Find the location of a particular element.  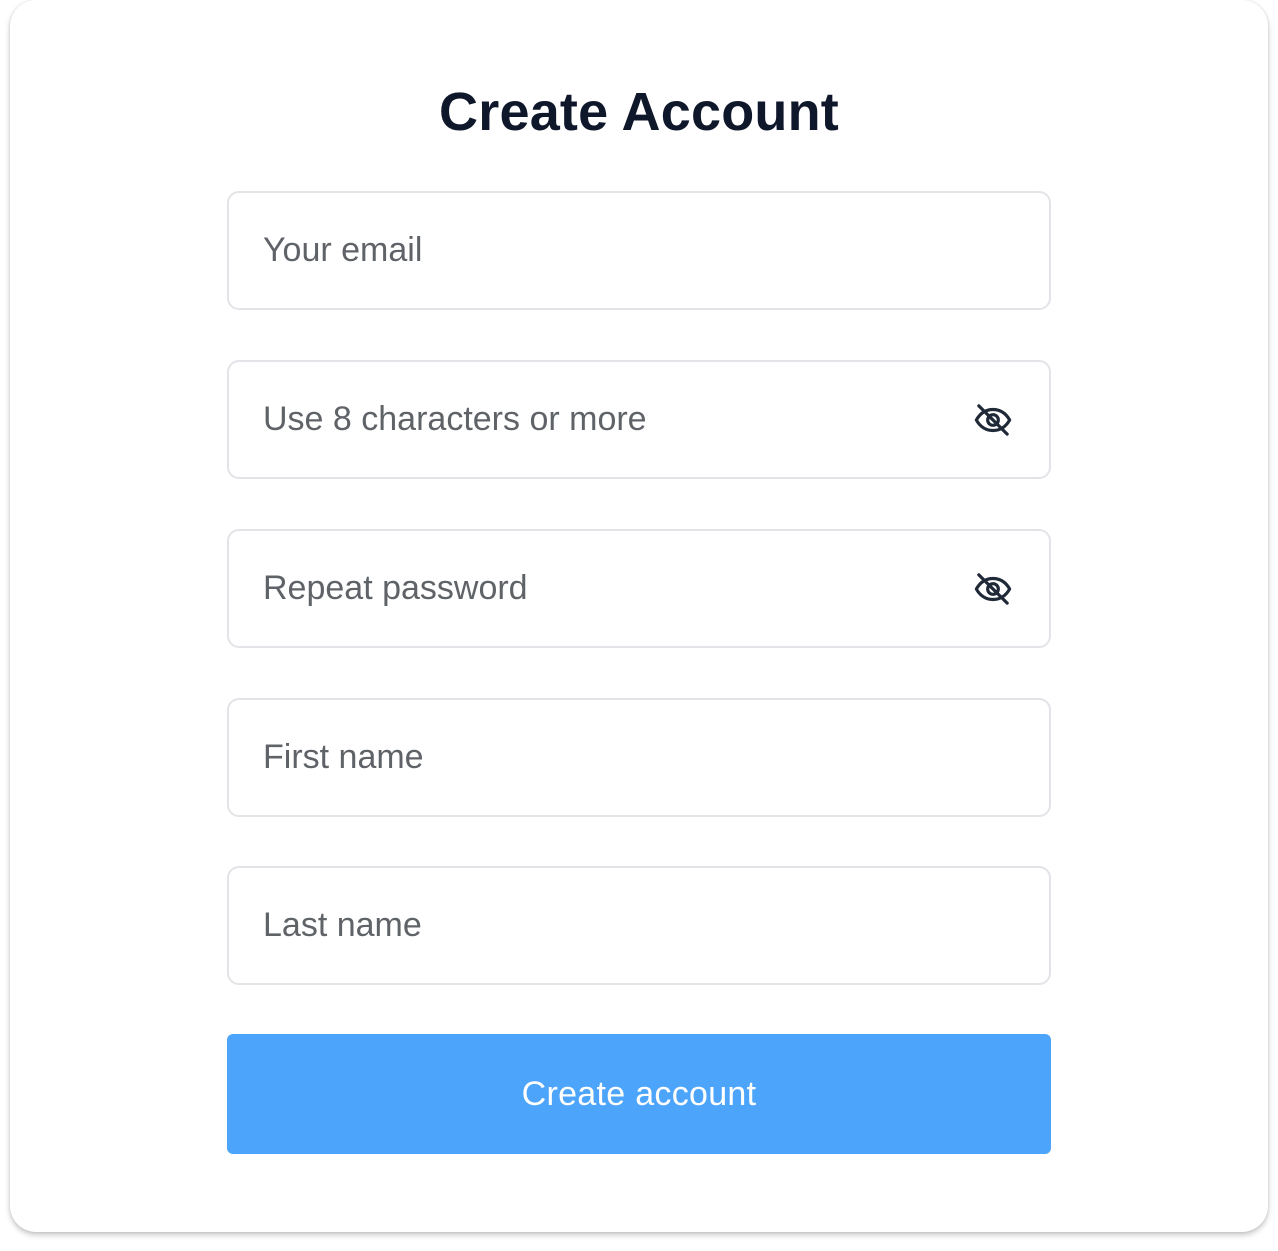

repeat-password-field is located at coordinates (639, 588).